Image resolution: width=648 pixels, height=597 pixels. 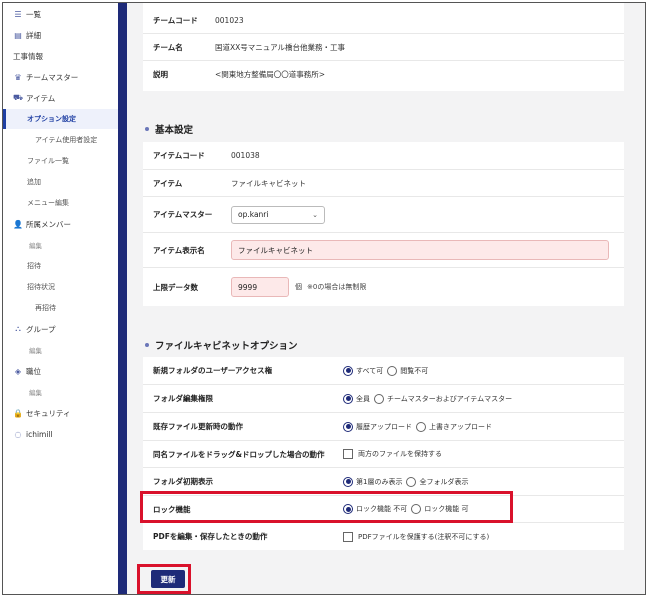 What do you see at coordinates (41, 287) in the screenshot?
I see `sidebar-item-label: 招待状況` at bounding box center [41, 287].